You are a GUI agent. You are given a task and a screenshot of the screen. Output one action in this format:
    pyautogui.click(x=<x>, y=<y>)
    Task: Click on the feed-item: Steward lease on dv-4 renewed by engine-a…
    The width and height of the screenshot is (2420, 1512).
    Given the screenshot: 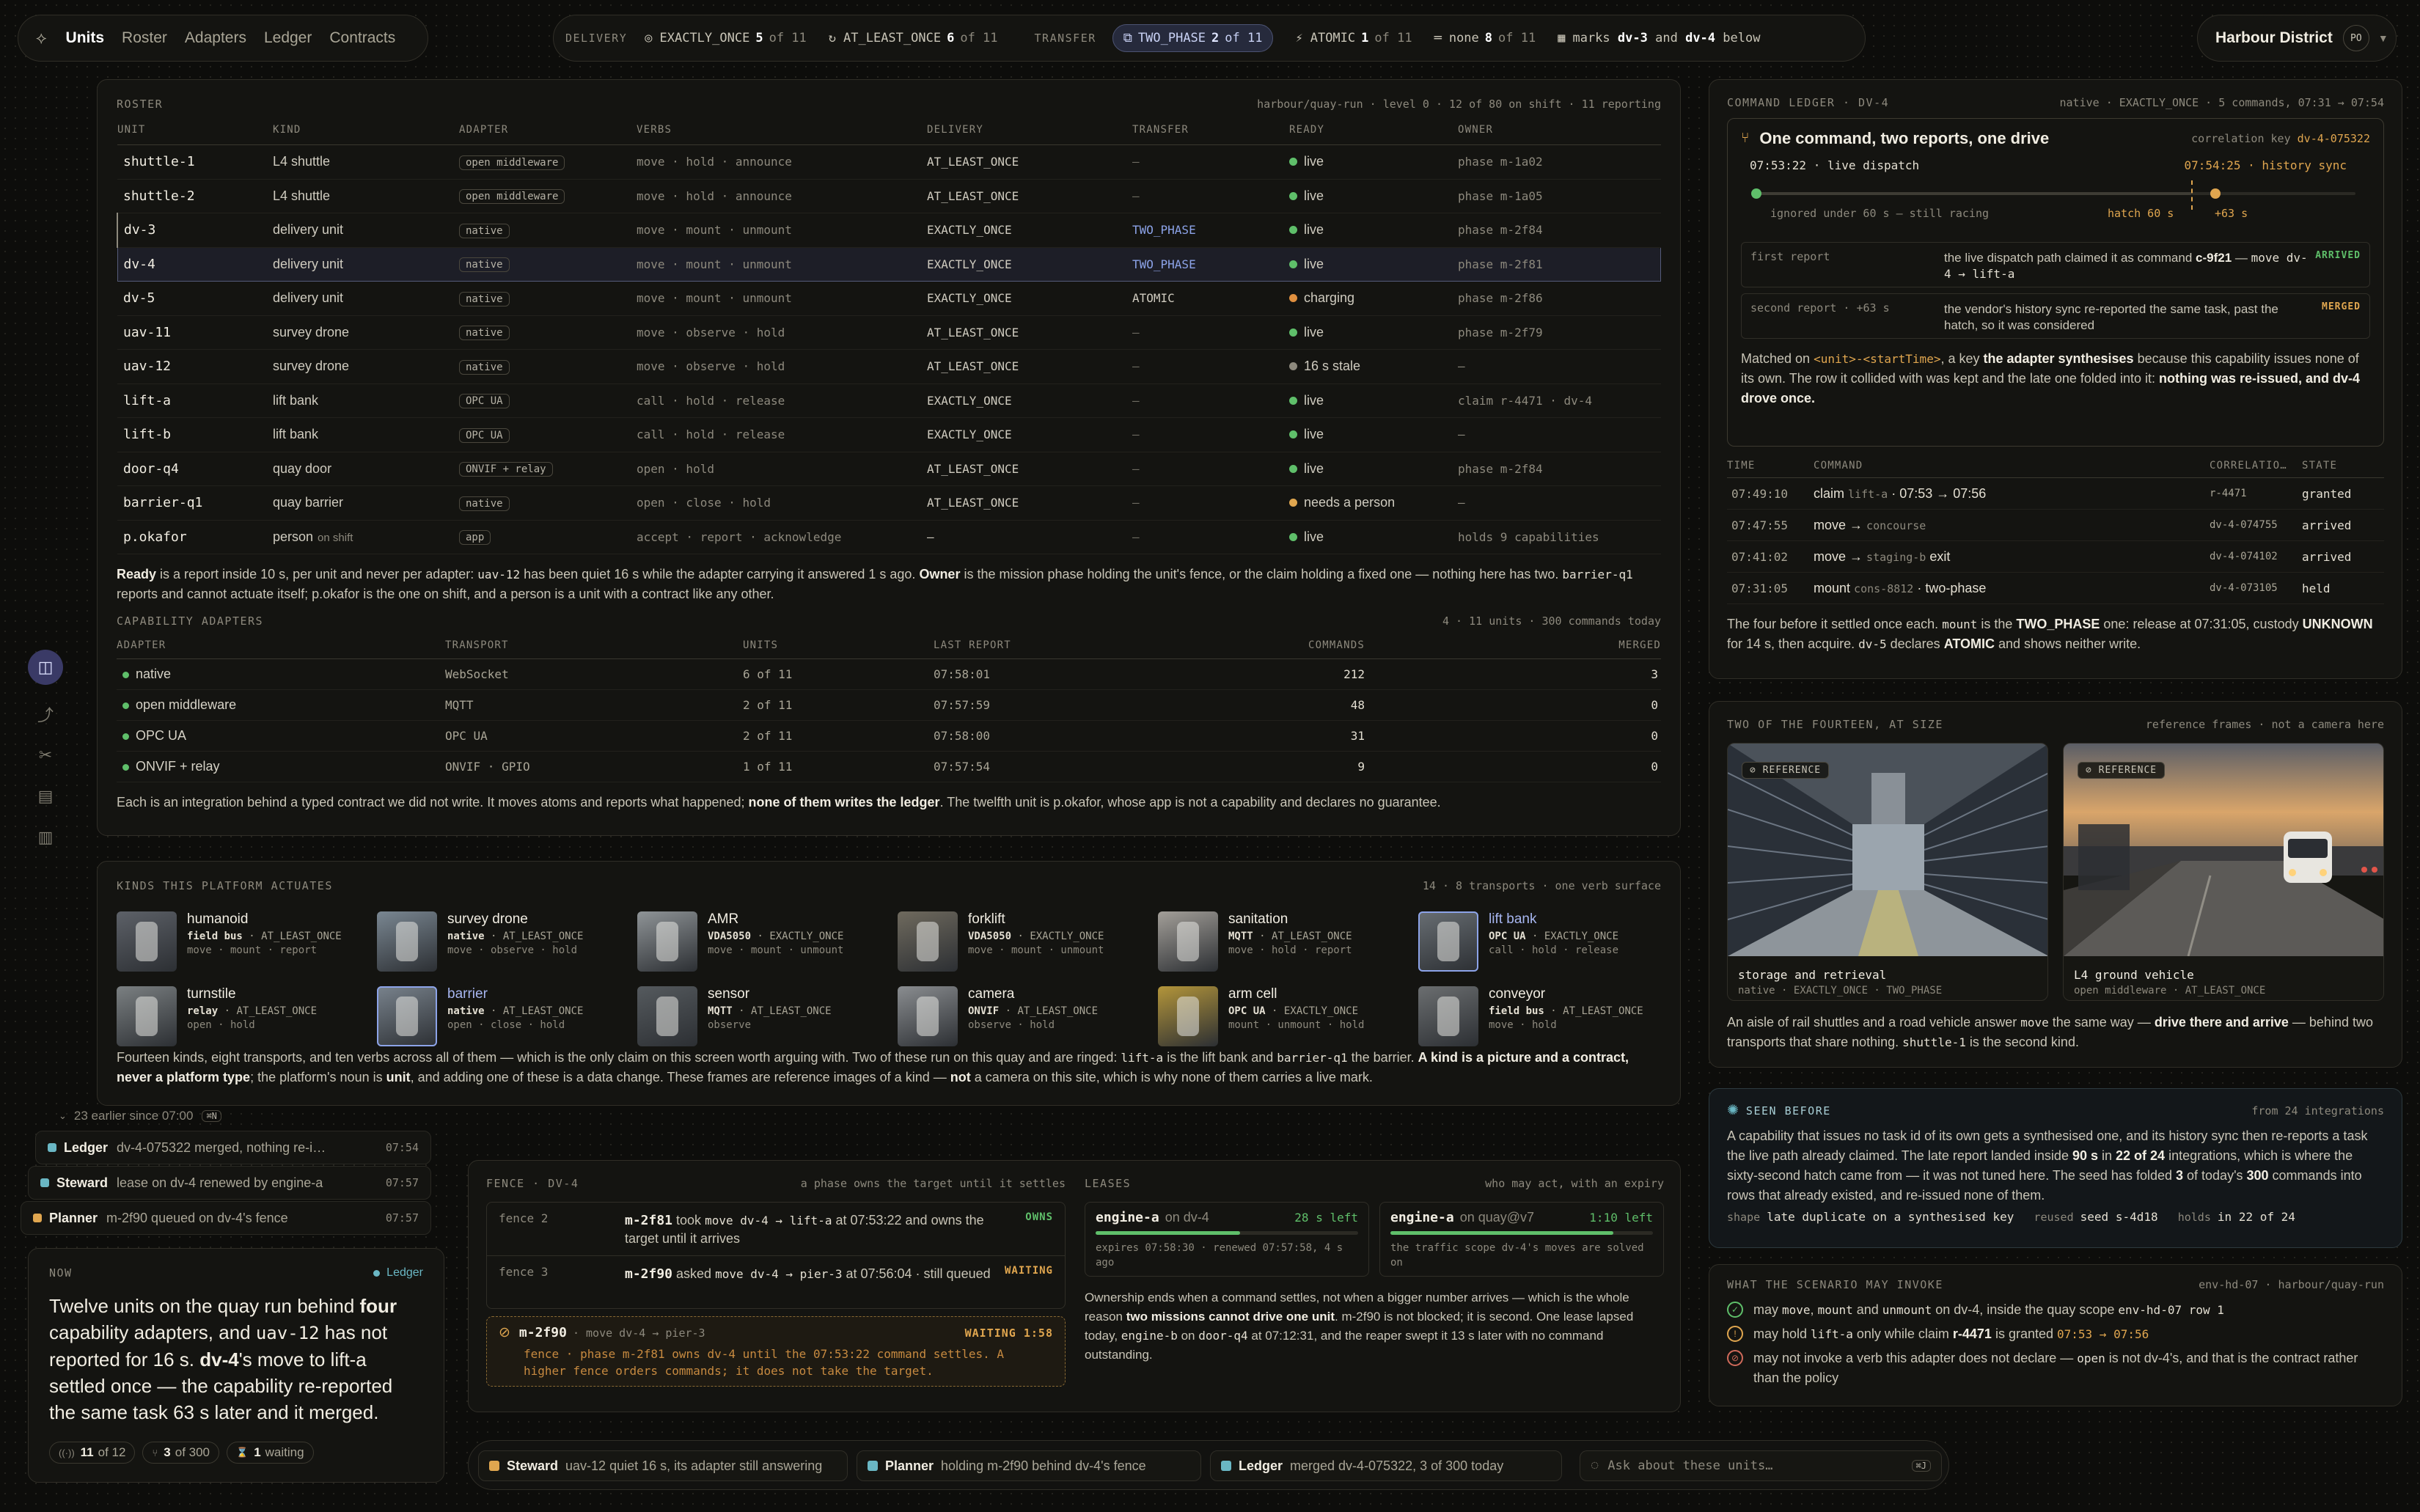 What is the action you would take?
    pyautogui.click(x=229, y=1183)
    